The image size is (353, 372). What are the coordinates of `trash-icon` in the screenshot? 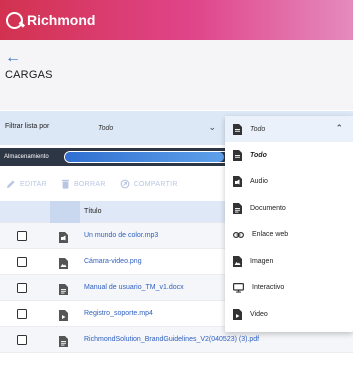 It's located at (65, 184).